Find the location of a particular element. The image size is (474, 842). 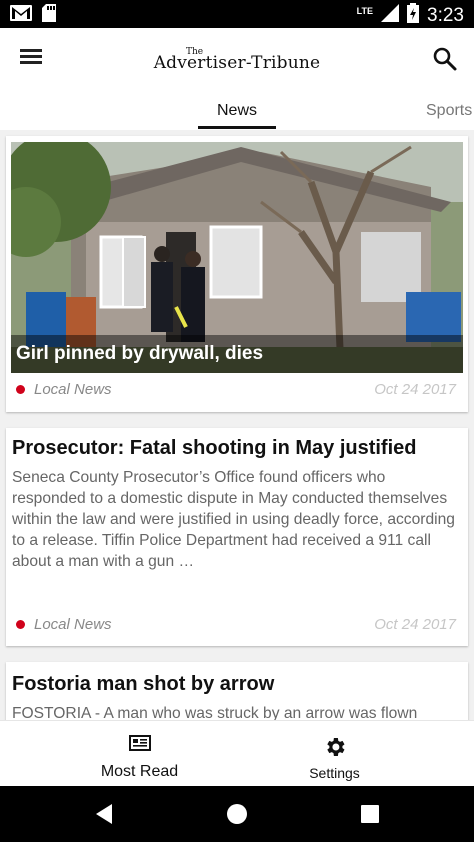

newspaper-icon is located at coordinates (139, 745).